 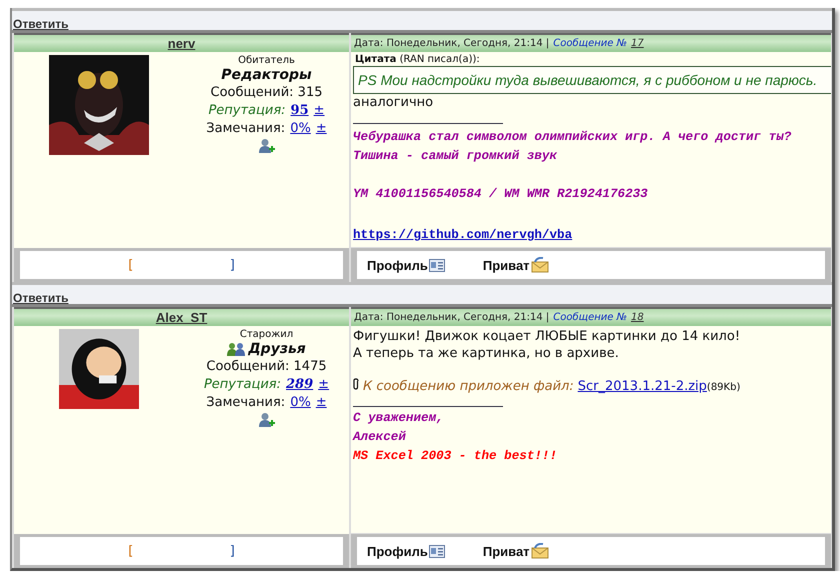 I want to click on signature-text: Алексей, so click(x=380, y=437).